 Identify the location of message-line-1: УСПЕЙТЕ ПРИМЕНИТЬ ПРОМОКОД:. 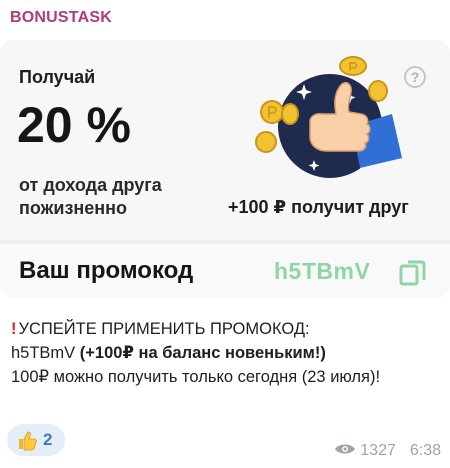
(164, 329).